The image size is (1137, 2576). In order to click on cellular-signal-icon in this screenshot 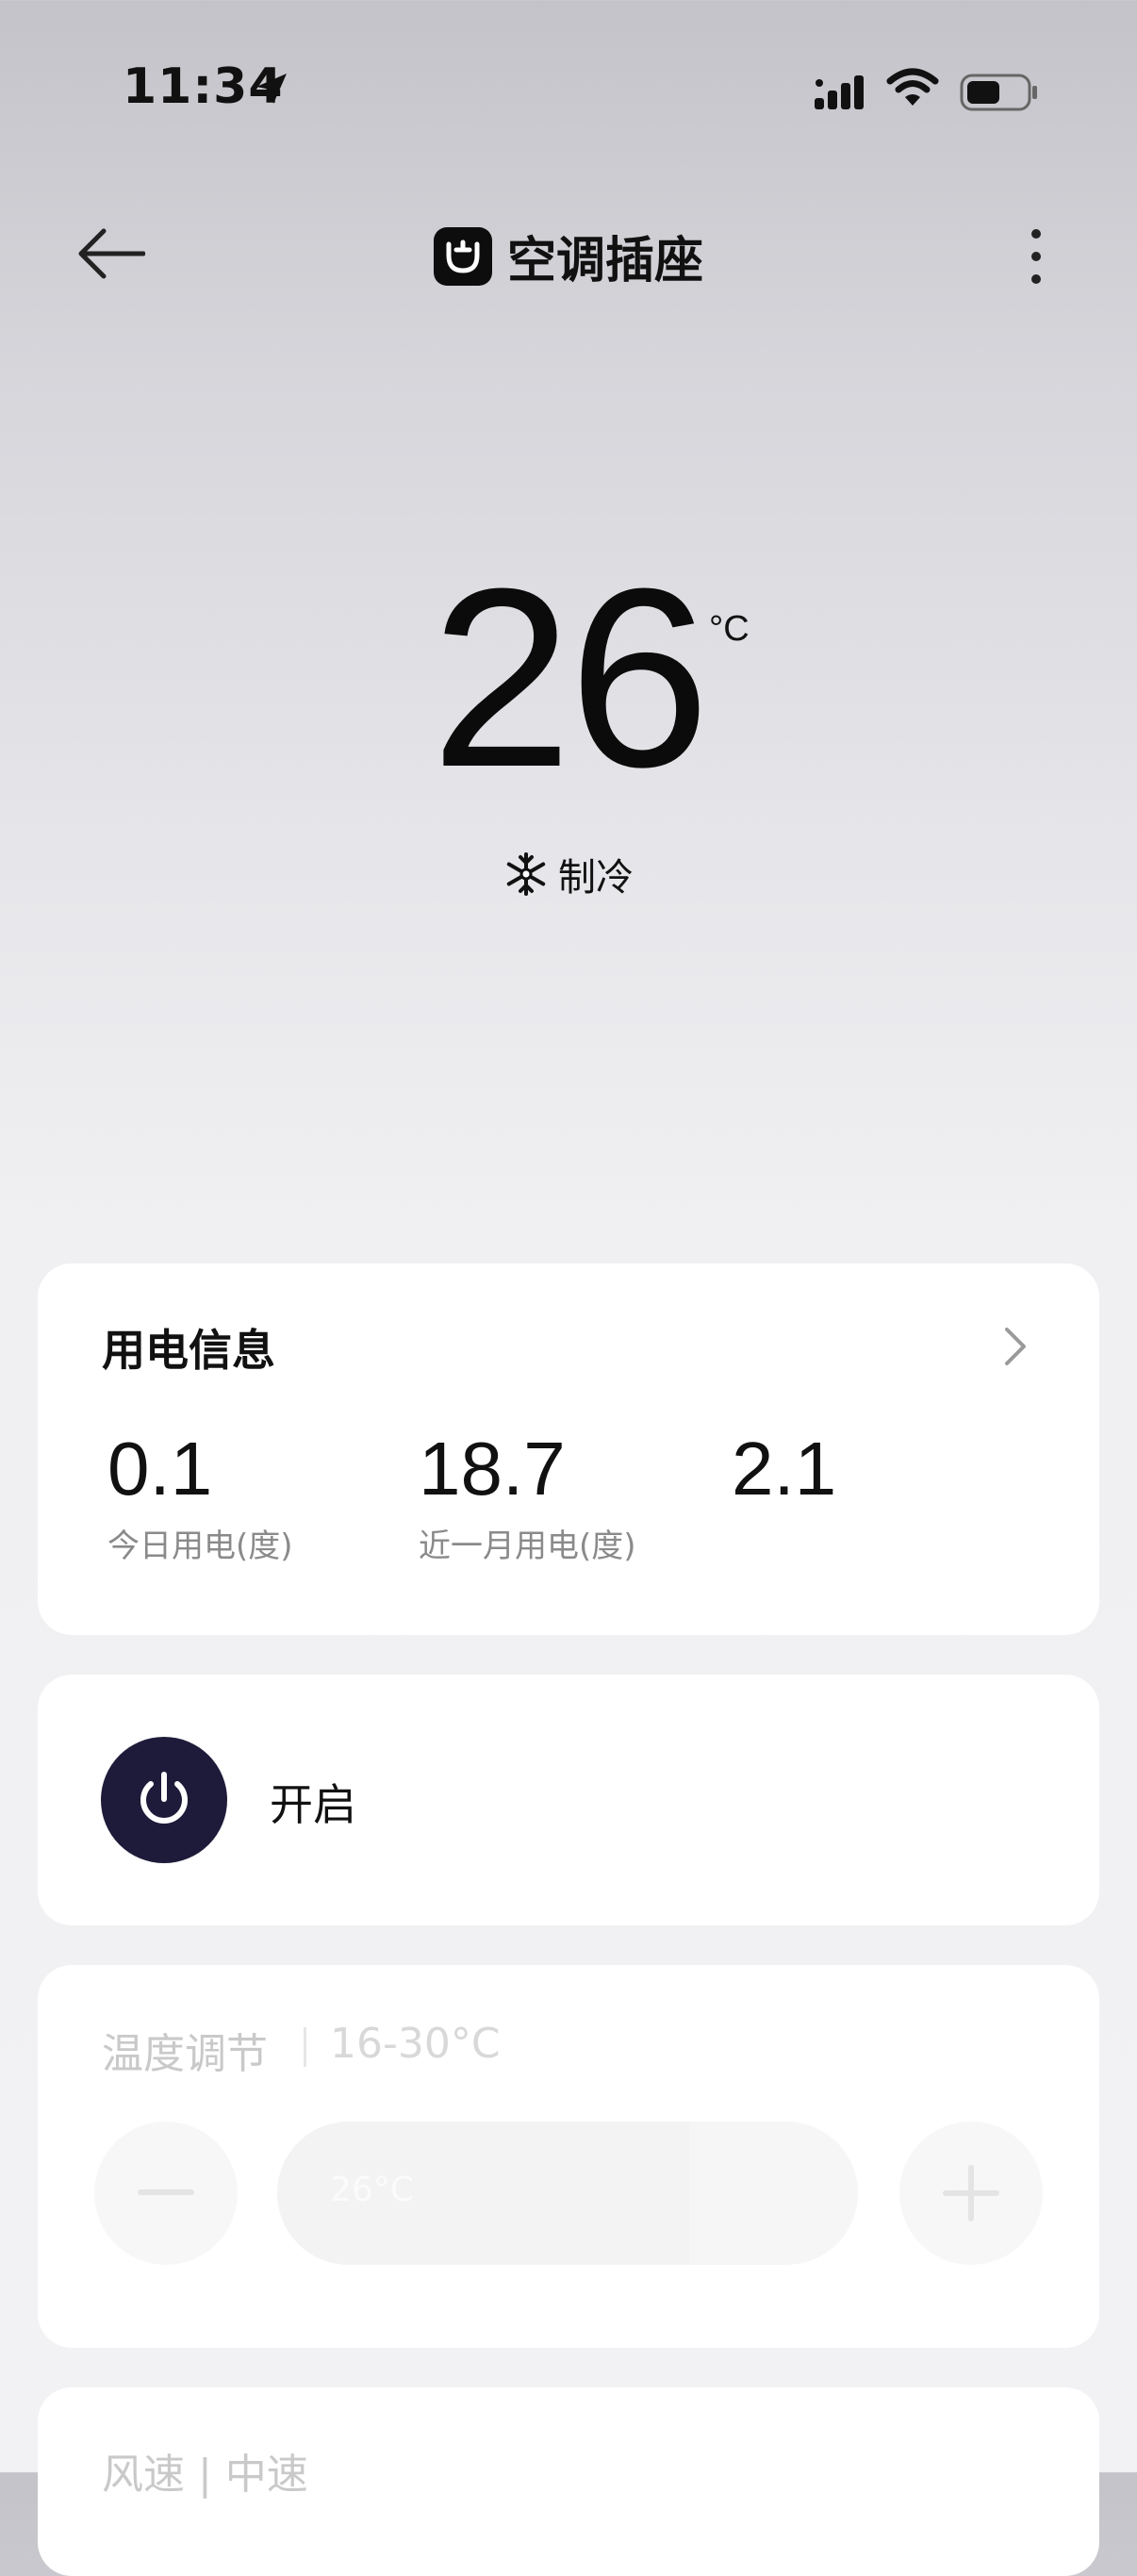, I will do `click(839, 92)`.